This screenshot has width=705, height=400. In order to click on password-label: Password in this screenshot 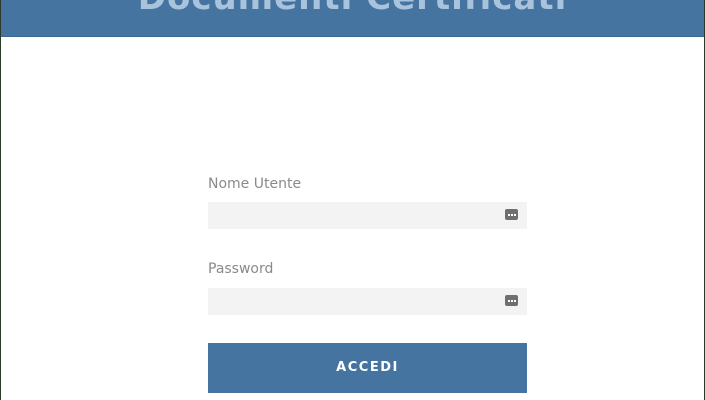, I will do `click(241, 269)`.